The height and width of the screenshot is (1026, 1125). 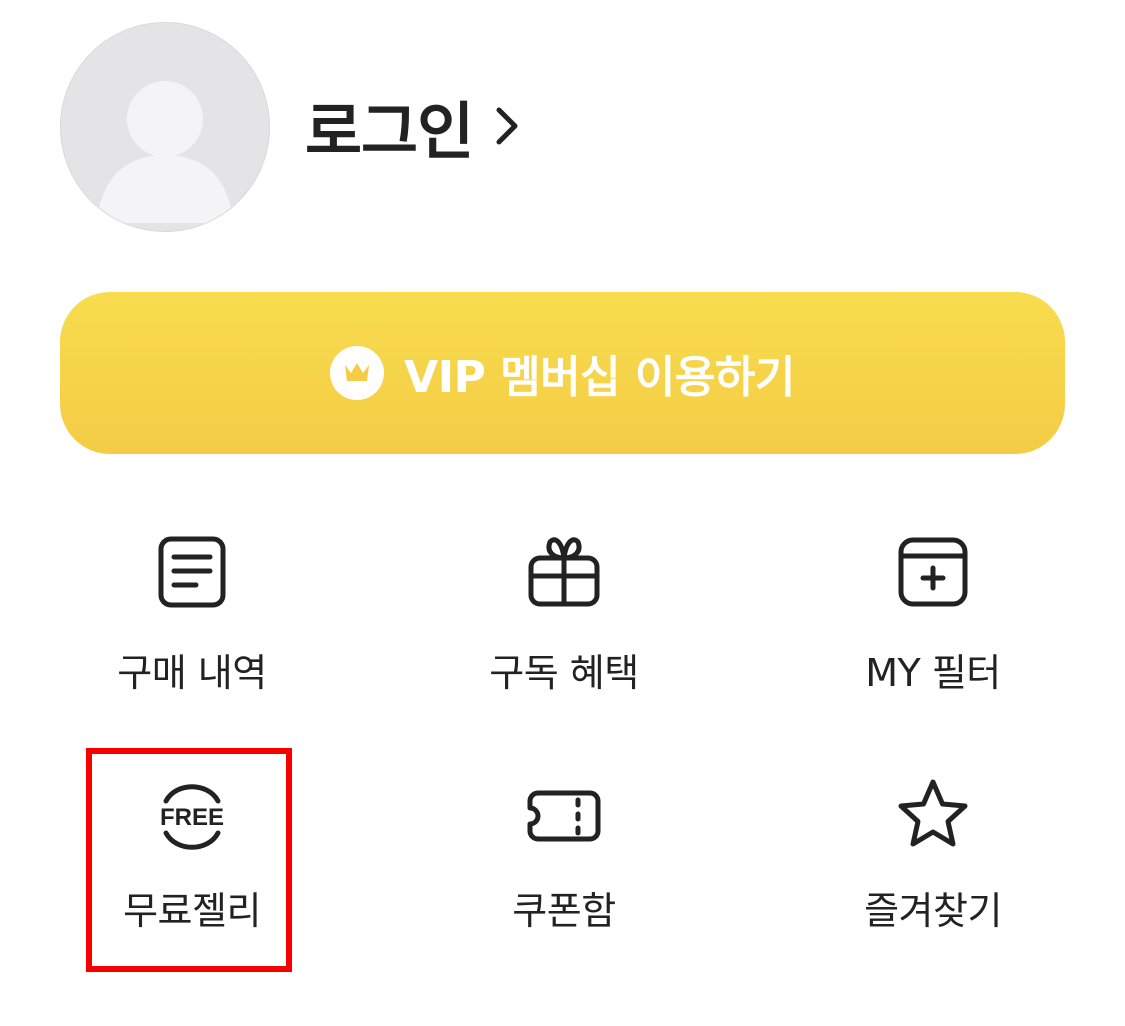 I want to click on receipt-list-icon, so click(x=192, y=572).